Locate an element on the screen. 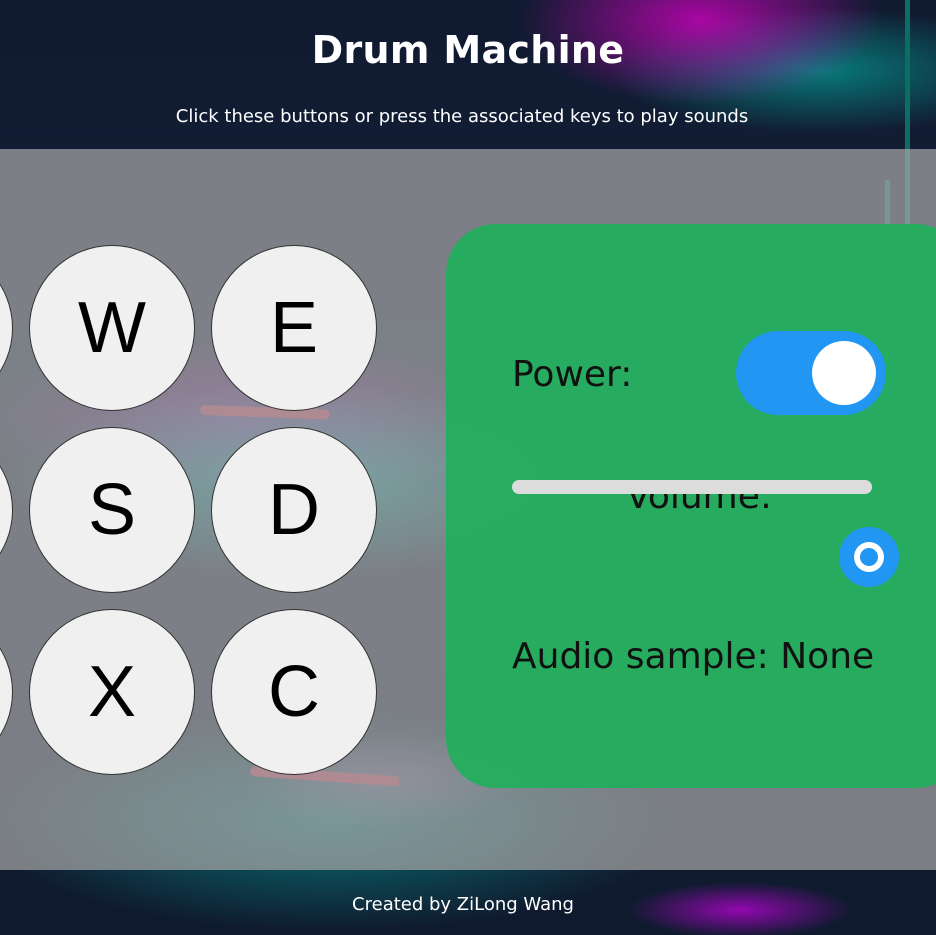 The width and height of the screenshot is (936, 935). audio-sample-label: Audio sample: is located at coordinates (640, 656).